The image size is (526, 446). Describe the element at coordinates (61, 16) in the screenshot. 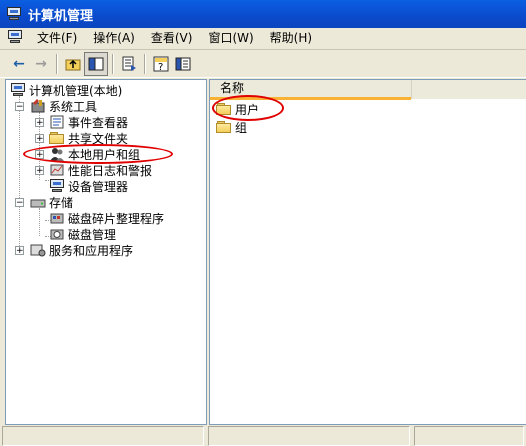

I see `window-title: 计算机管理` at that location.